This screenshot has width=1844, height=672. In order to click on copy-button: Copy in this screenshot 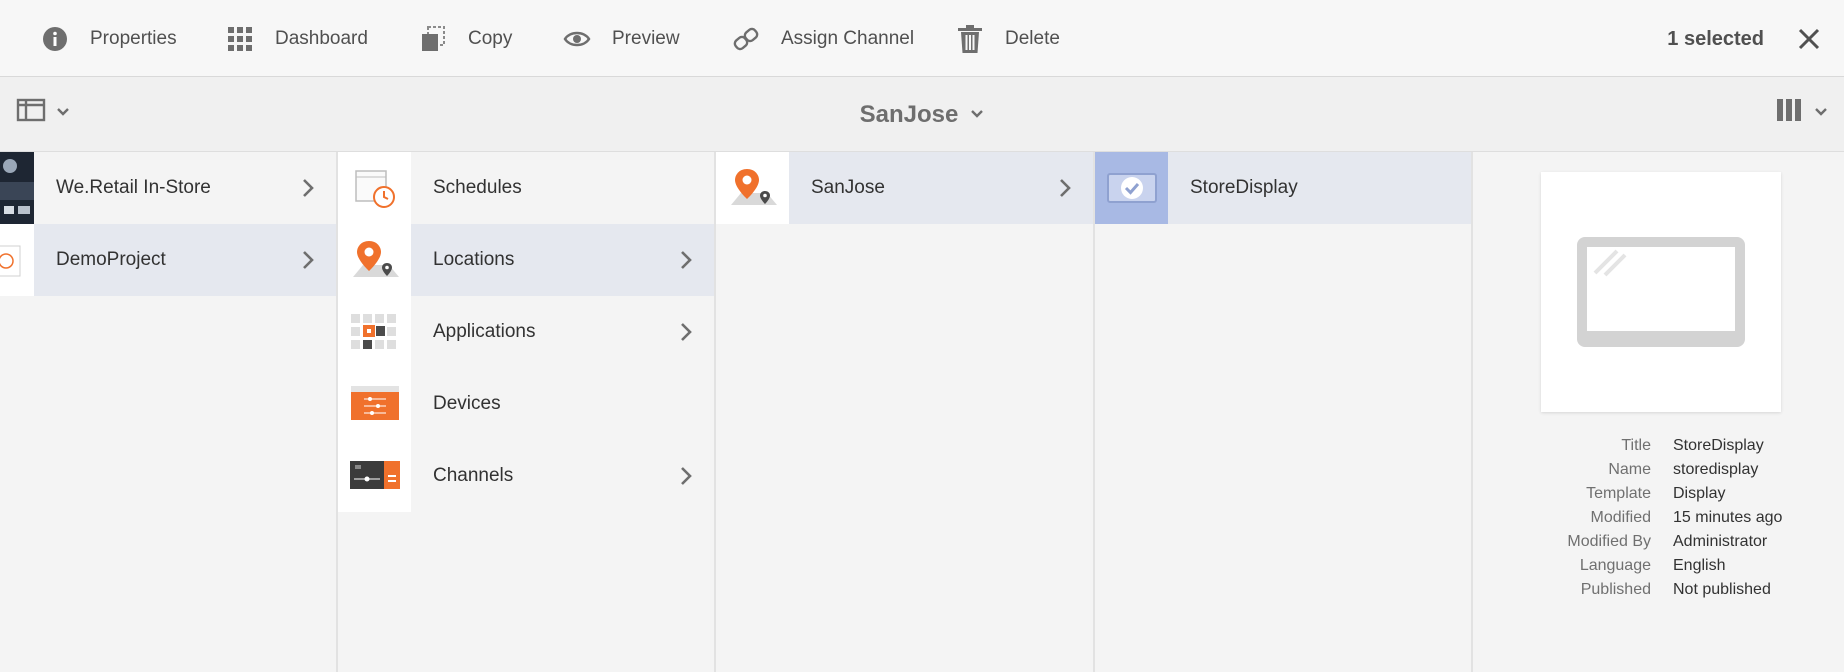, I will do `click(465, 38)`.